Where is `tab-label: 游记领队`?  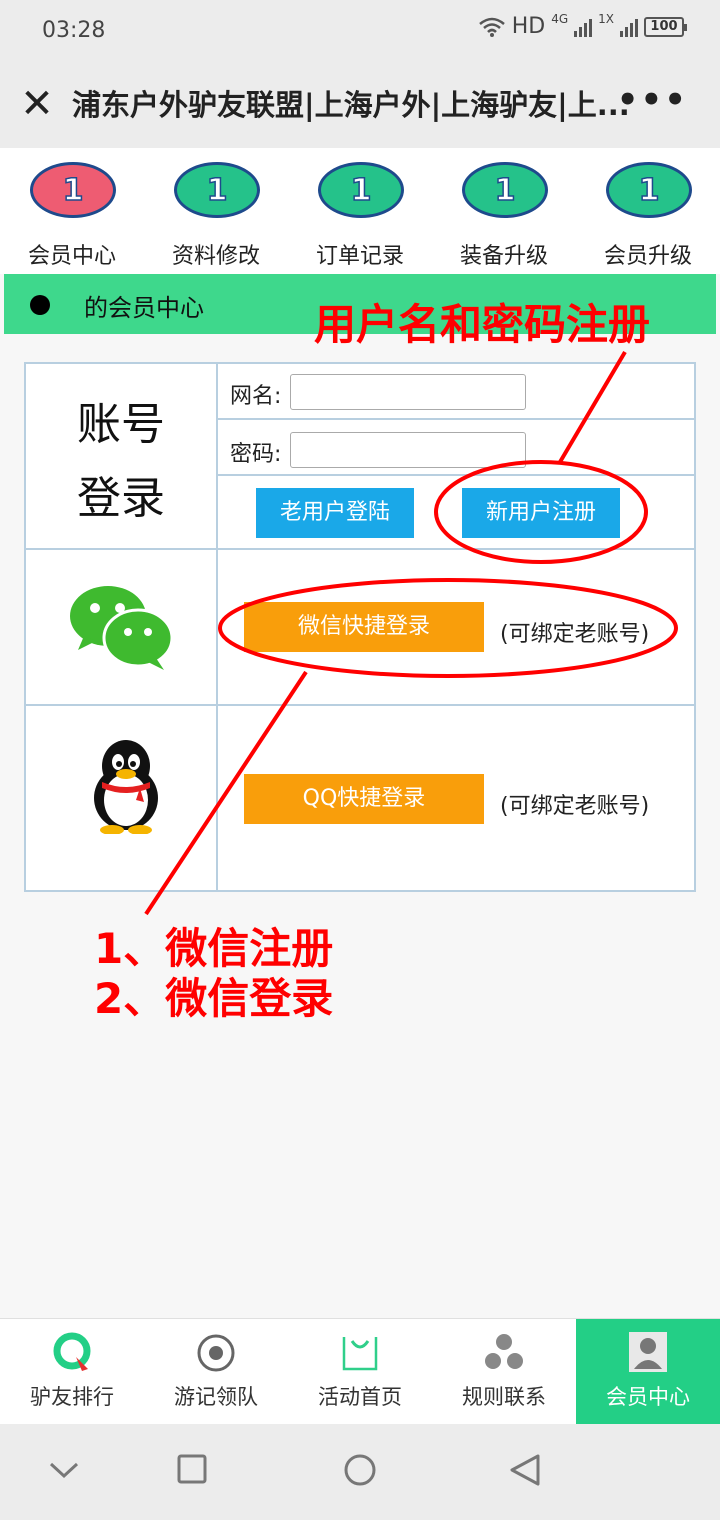 tab-label: 游记领队 is located at coordinates (216, 1397).